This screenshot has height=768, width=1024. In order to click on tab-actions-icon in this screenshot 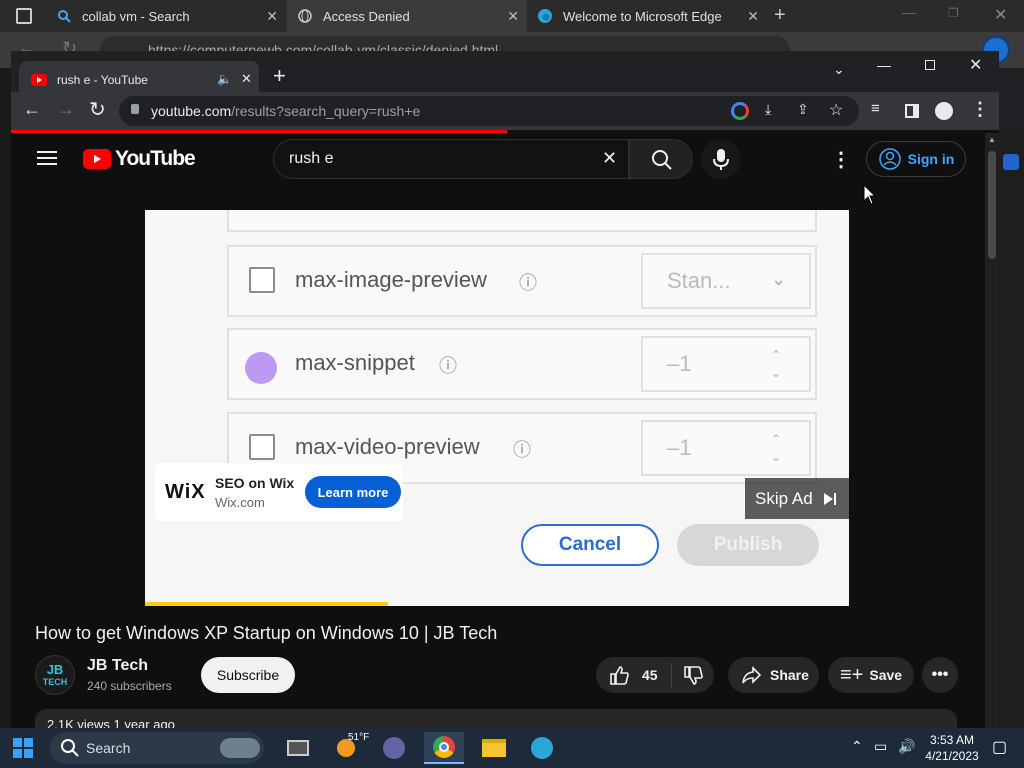, I will do `click(24, 16)`.